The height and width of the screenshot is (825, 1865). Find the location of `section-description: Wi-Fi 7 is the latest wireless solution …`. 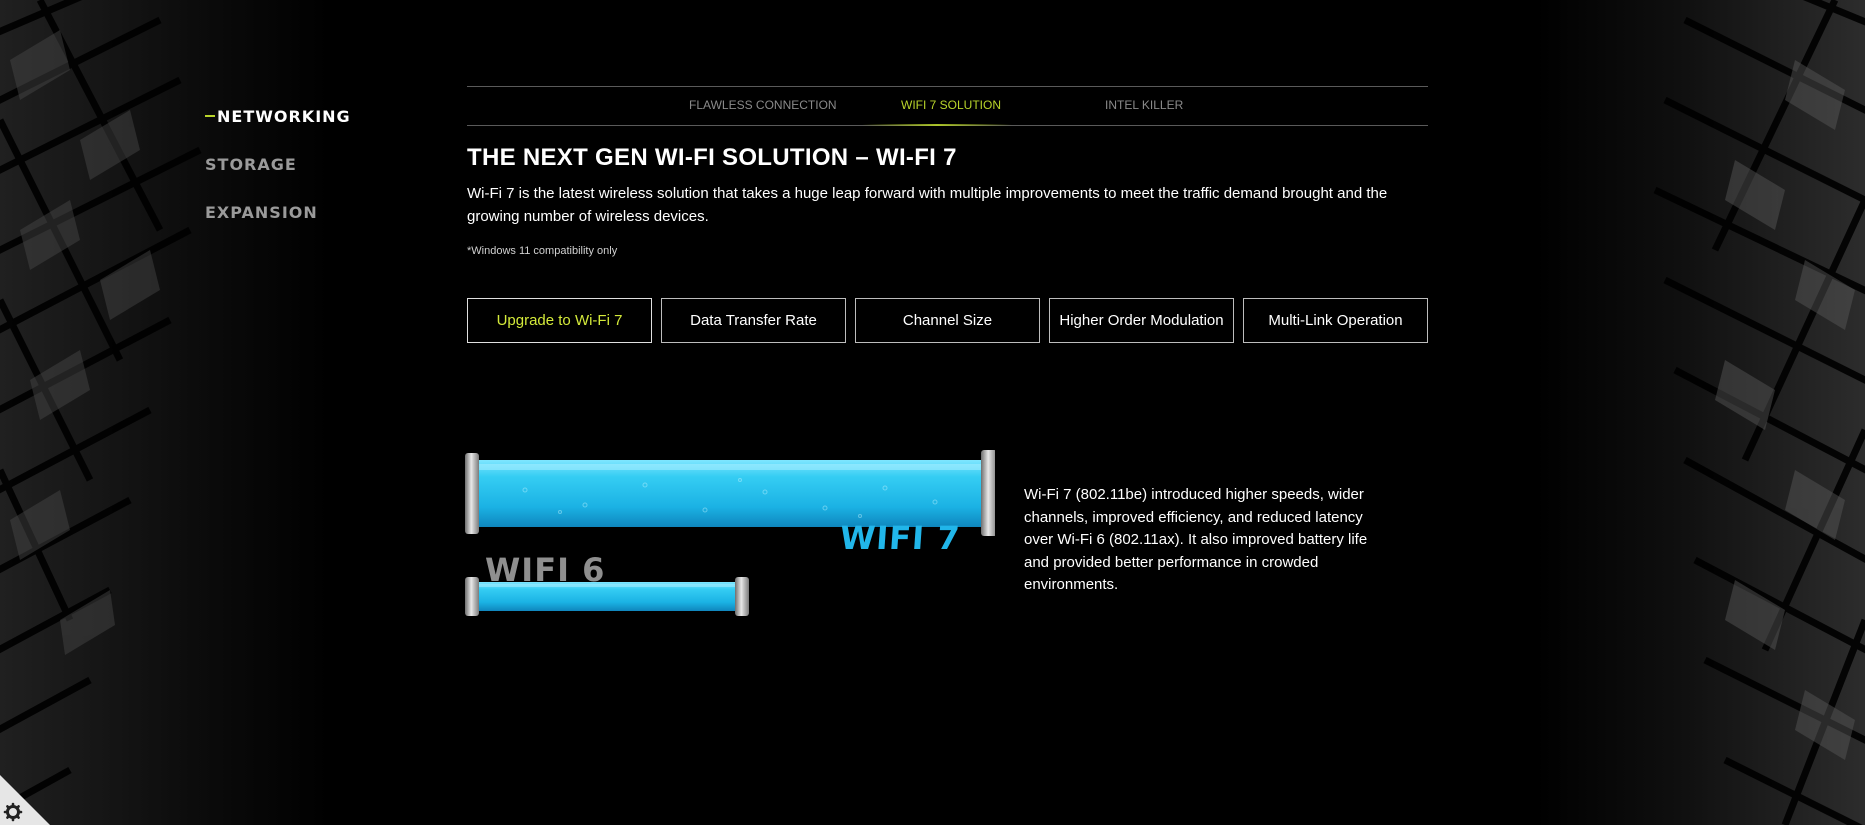

section-description: Wi-Fi 7 is the latest wireless solution … is located at coordinates (927, 205).